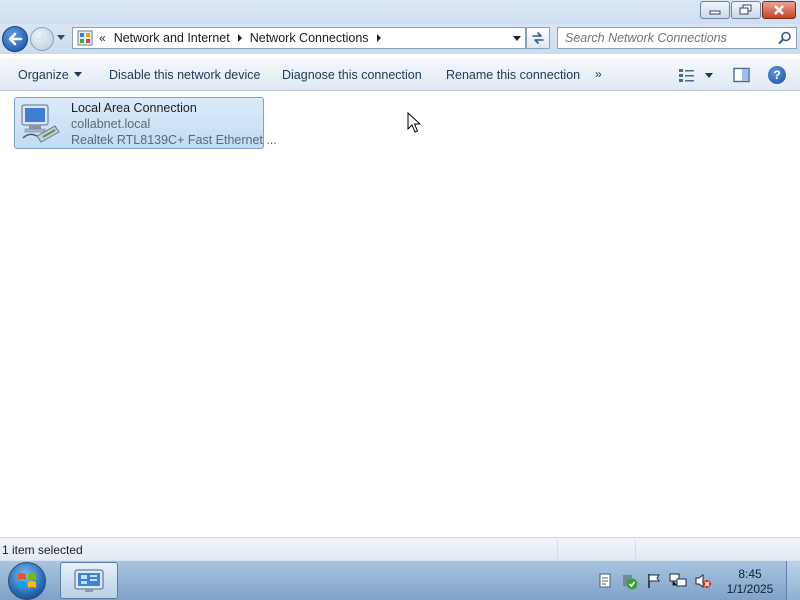 This screenshot has width=800, height=600. I want to click on disable-device-button: Disable this network device, so click(184, 75).